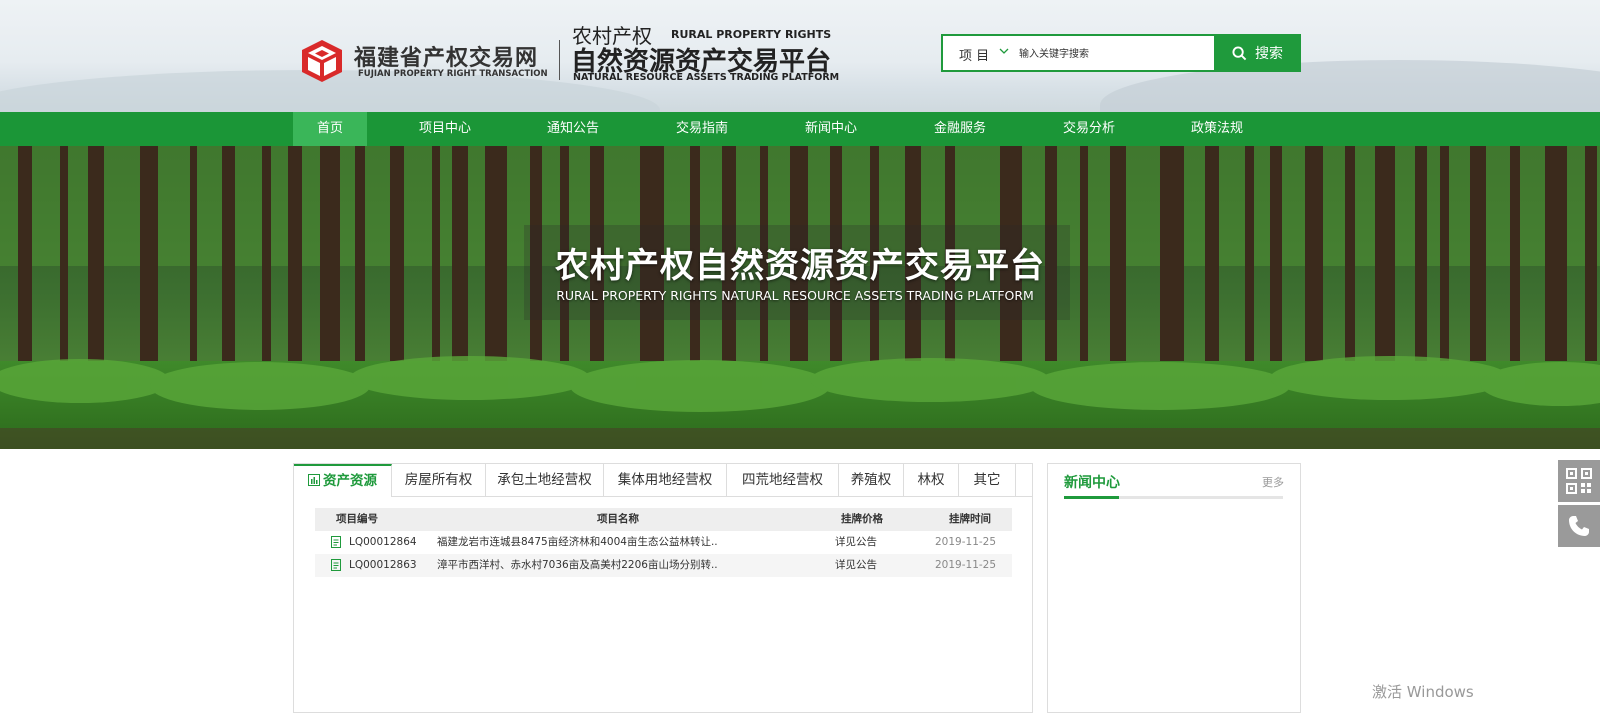 This screenshot has height=713, width=1600. What do you see at coordinates (706, 77) in the screenshot?
I see `platform-title-en: NATURAL RESOURCE ASSETS TRADING PLATFORM` at bounding box center [706, 77].